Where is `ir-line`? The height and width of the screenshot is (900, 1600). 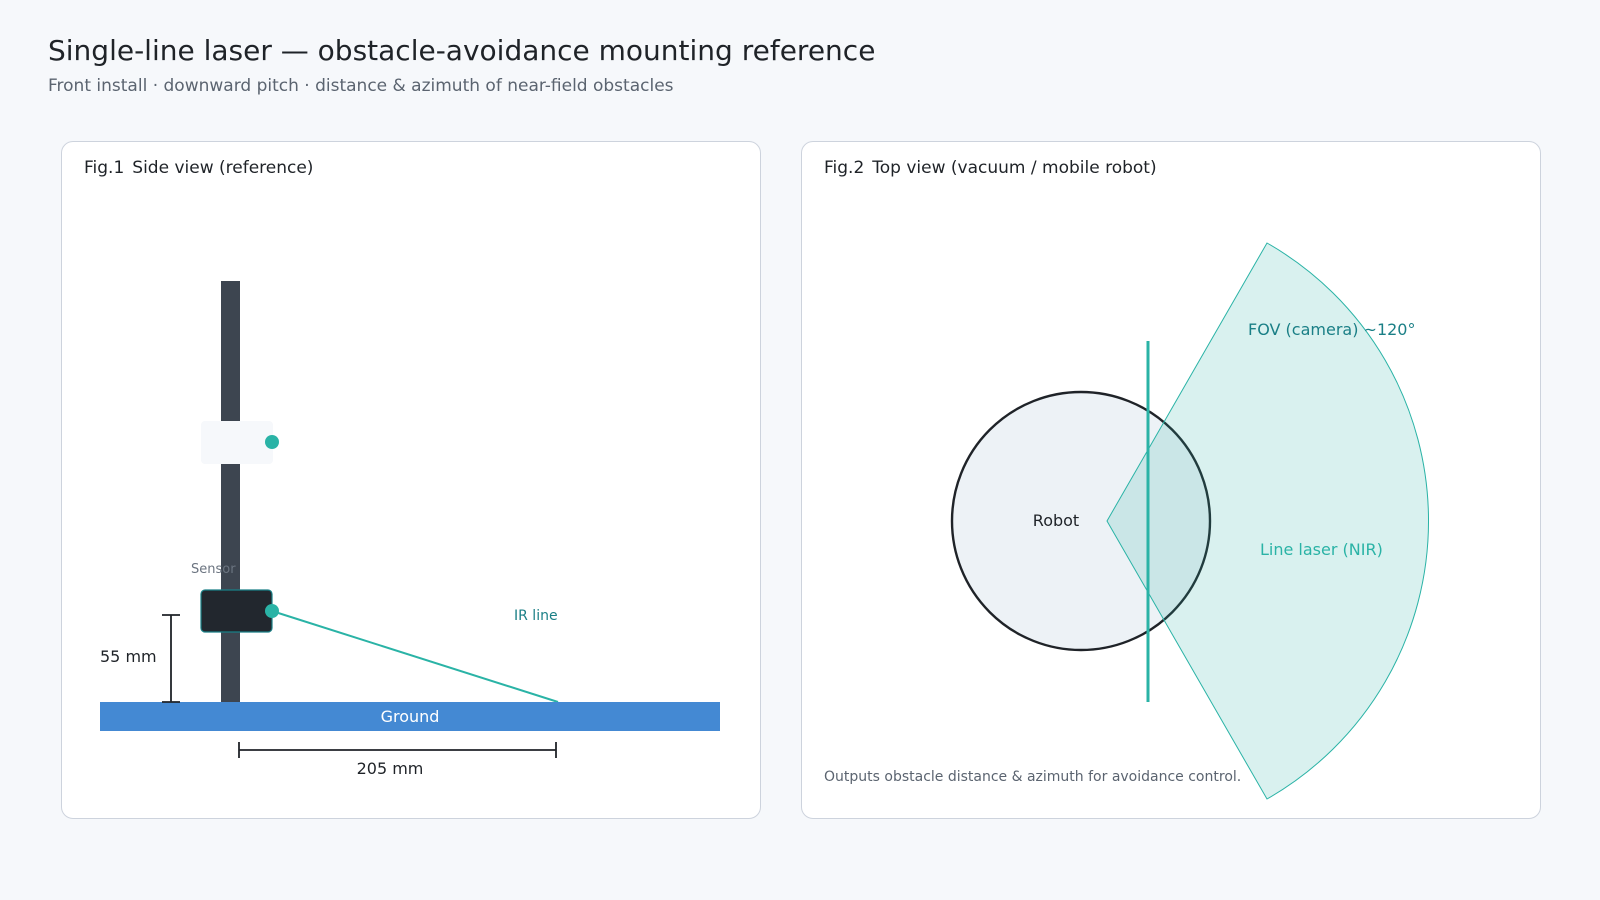
ir-line is located at coordinates (415, 656).